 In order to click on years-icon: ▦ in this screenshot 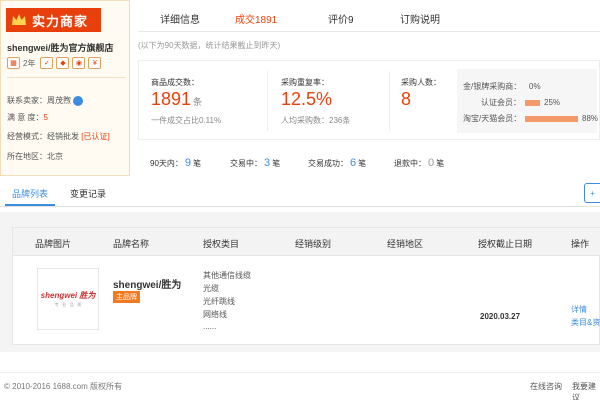, I will do `click(13, 63)`.